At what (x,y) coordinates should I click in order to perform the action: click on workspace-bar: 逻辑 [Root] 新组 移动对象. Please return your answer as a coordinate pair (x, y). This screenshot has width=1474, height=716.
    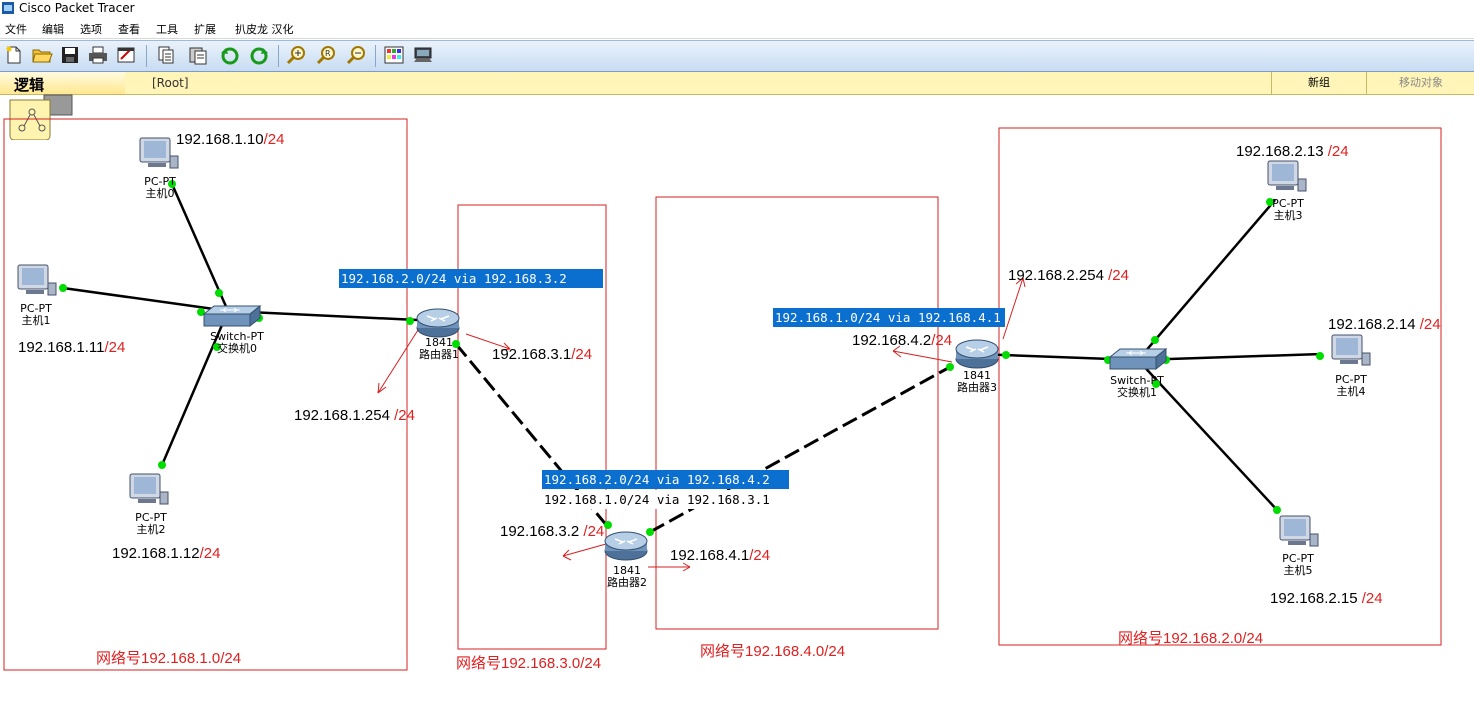
    Looking at the image, I should click on (737, 83).